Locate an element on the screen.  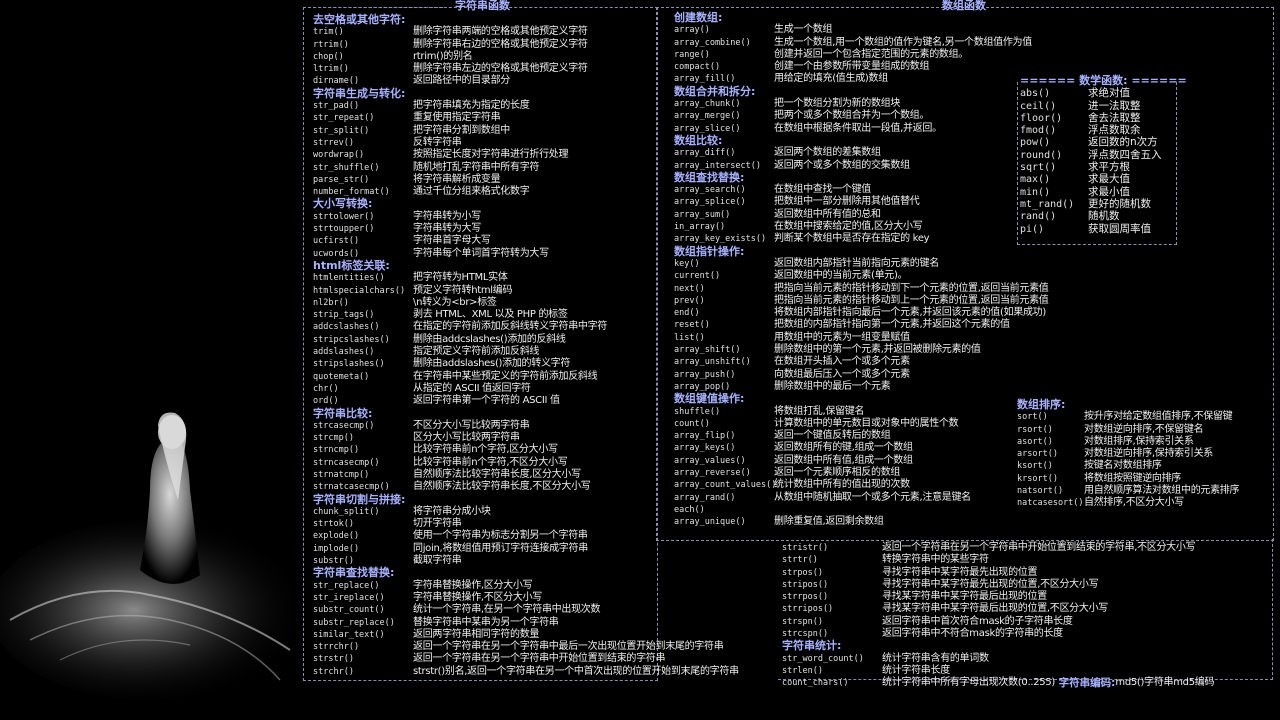
function-row: rsort() 对数组逆向排序,不保留键名 is located at coordinates (1128, 430).